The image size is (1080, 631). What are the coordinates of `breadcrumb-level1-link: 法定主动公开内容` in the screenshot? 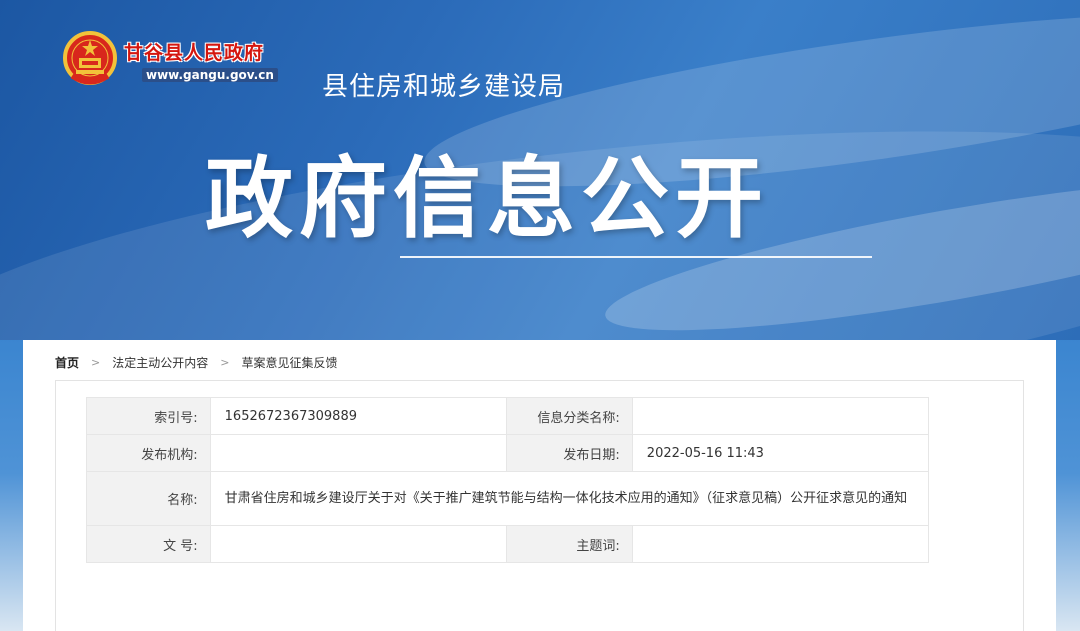 It's located at (160, 362).